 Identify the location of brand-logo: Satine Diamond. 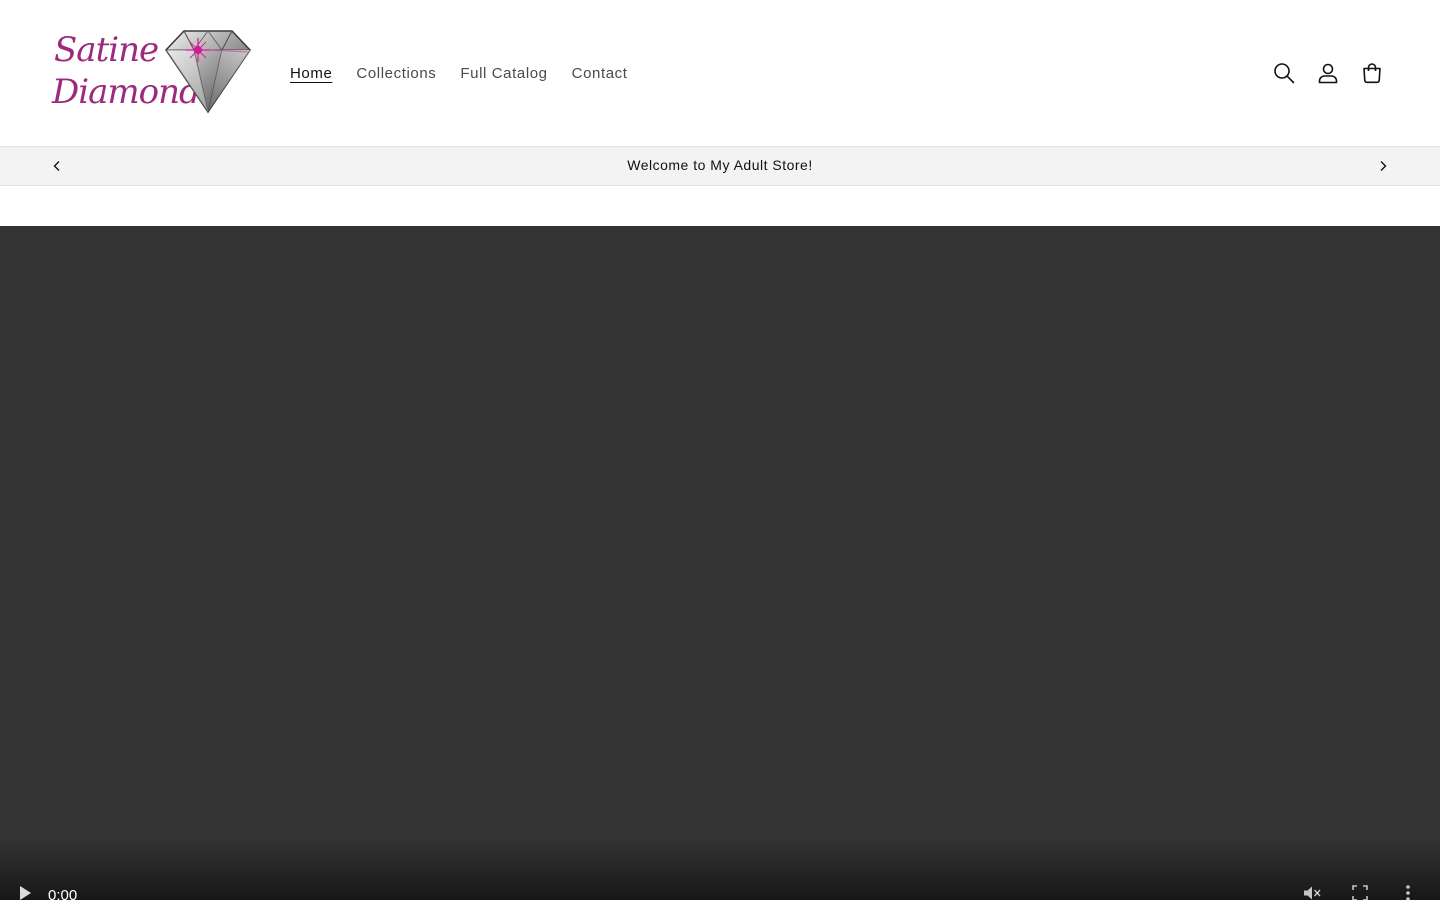
(152, 72).